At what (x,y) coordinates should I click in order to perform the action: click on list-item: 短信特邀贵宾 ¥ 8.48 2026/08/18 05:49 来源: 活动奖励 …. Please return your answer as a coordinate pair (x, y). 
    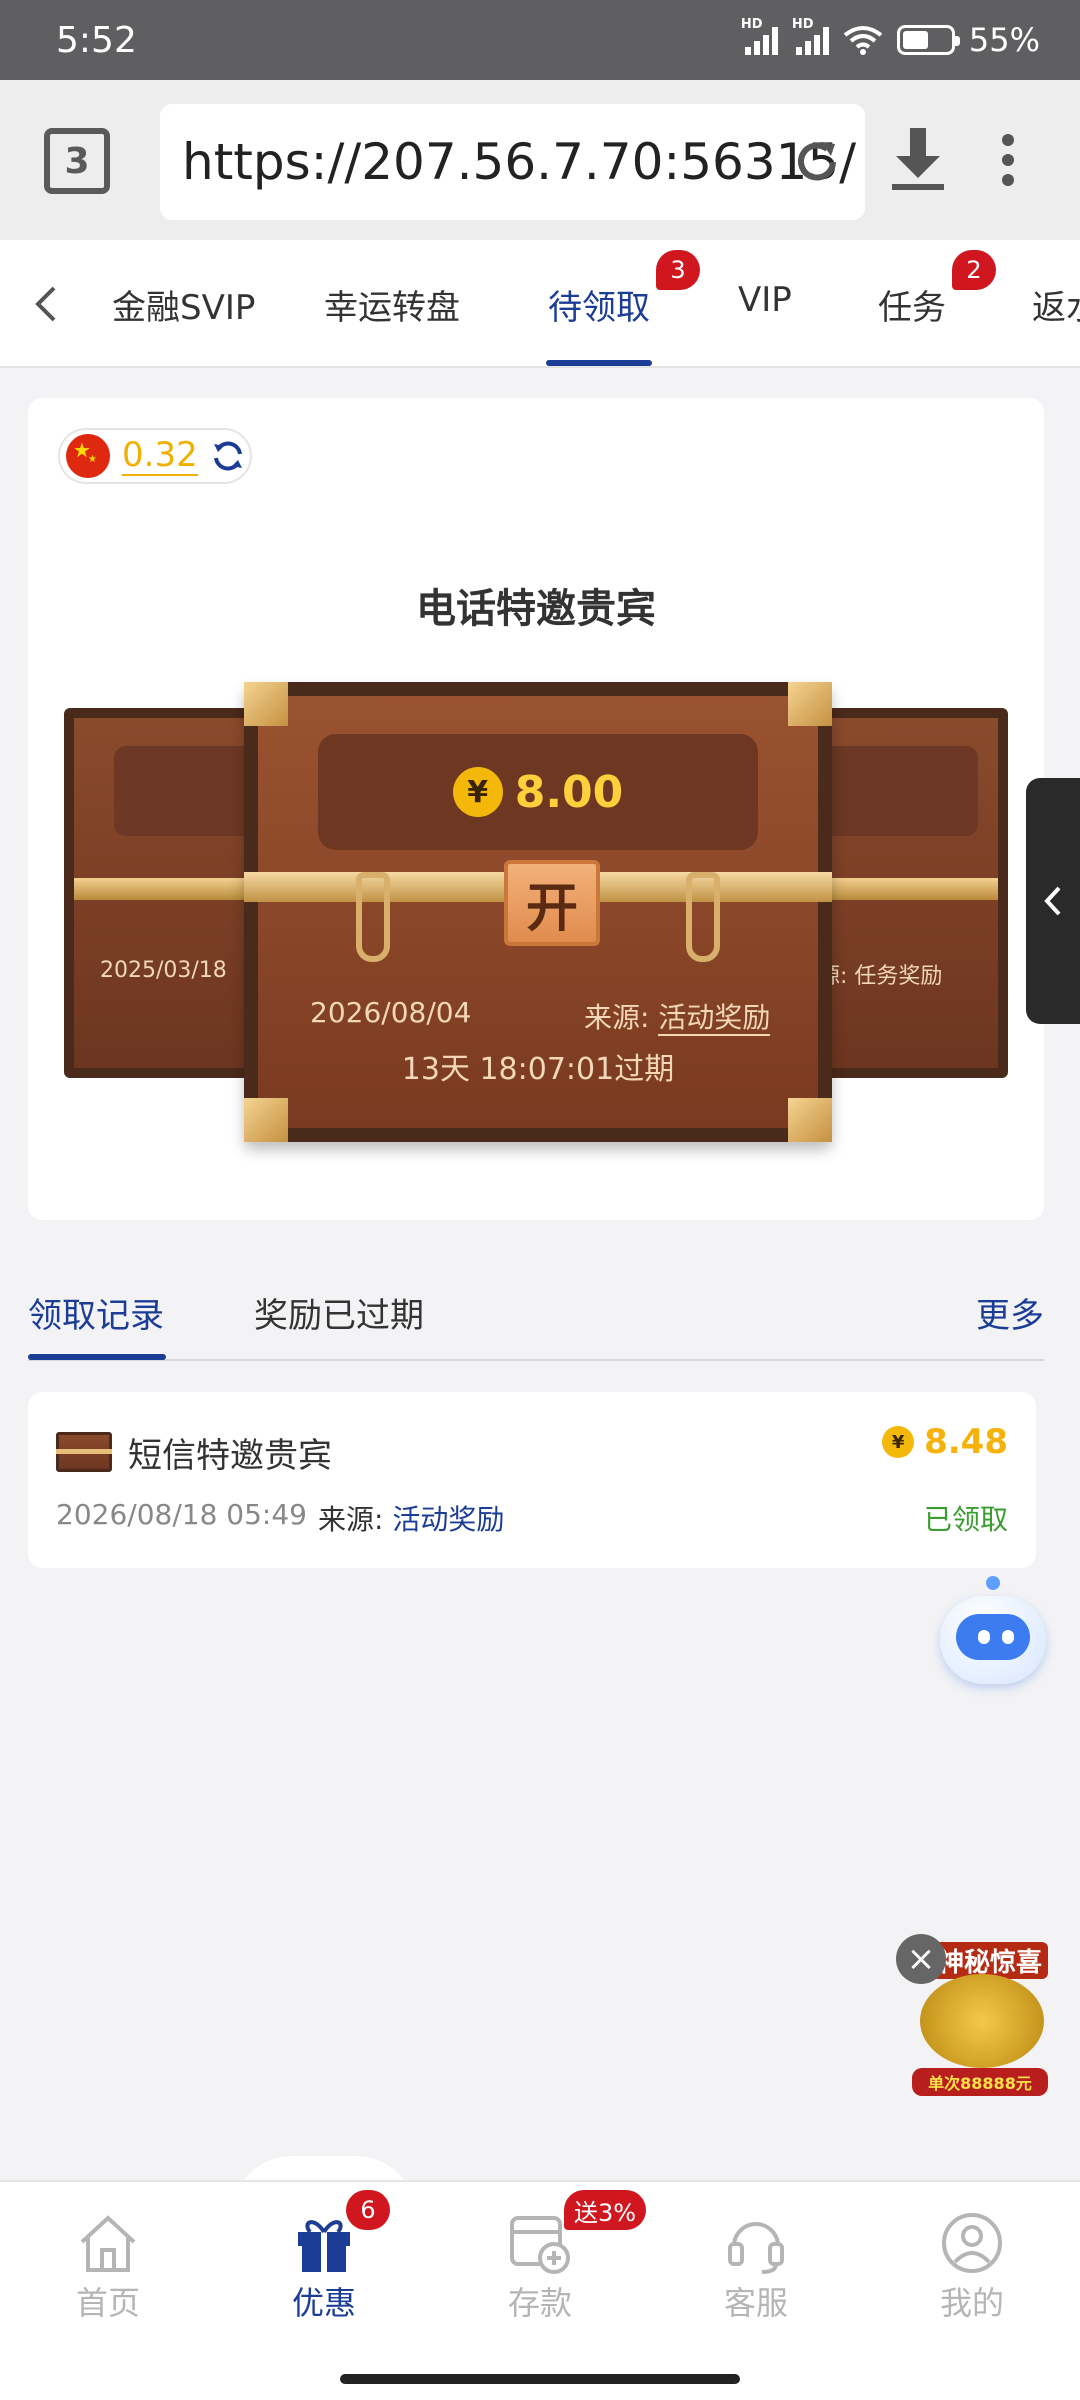
    Looking at the image, I should click on (532, 1480).